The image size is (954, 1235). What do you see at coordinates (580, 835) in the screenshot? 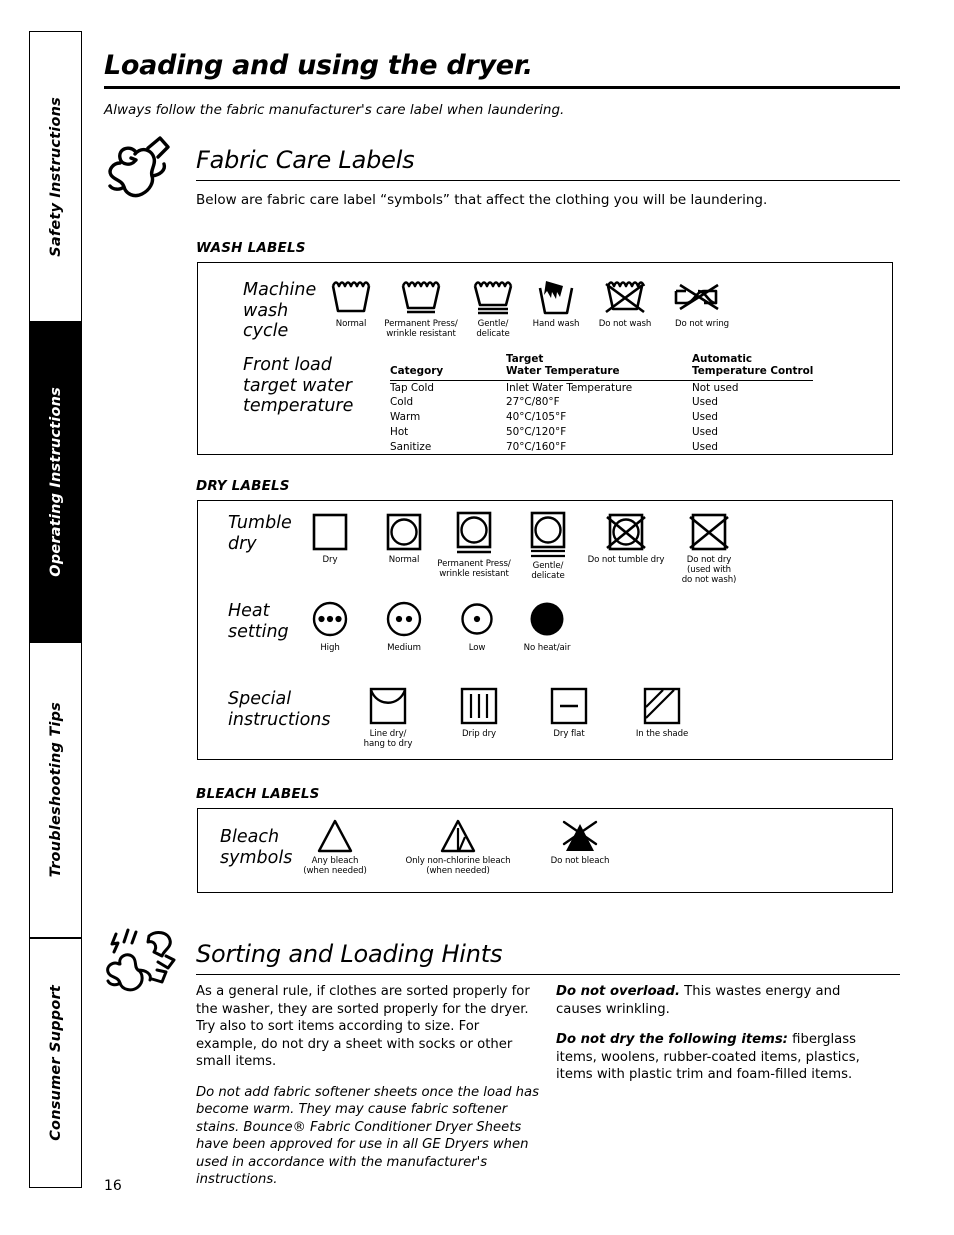
I see `do-not-bleach-icon` at bounding box center [580, 835].